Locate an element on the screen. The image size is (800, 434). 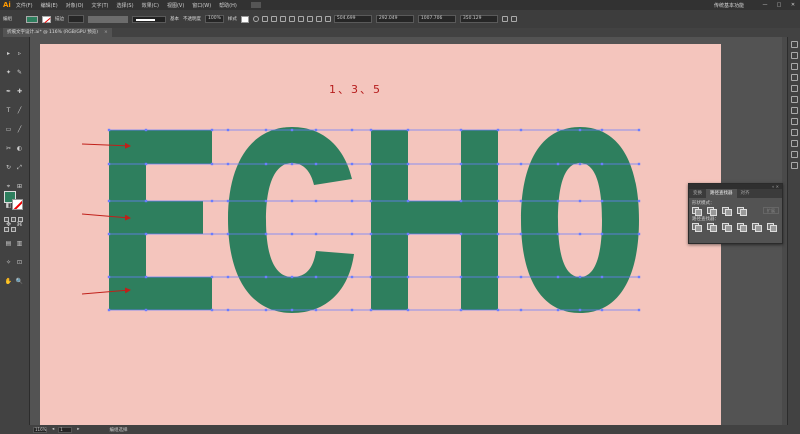
link-proportions-icon is located at coordinates (504, 19).